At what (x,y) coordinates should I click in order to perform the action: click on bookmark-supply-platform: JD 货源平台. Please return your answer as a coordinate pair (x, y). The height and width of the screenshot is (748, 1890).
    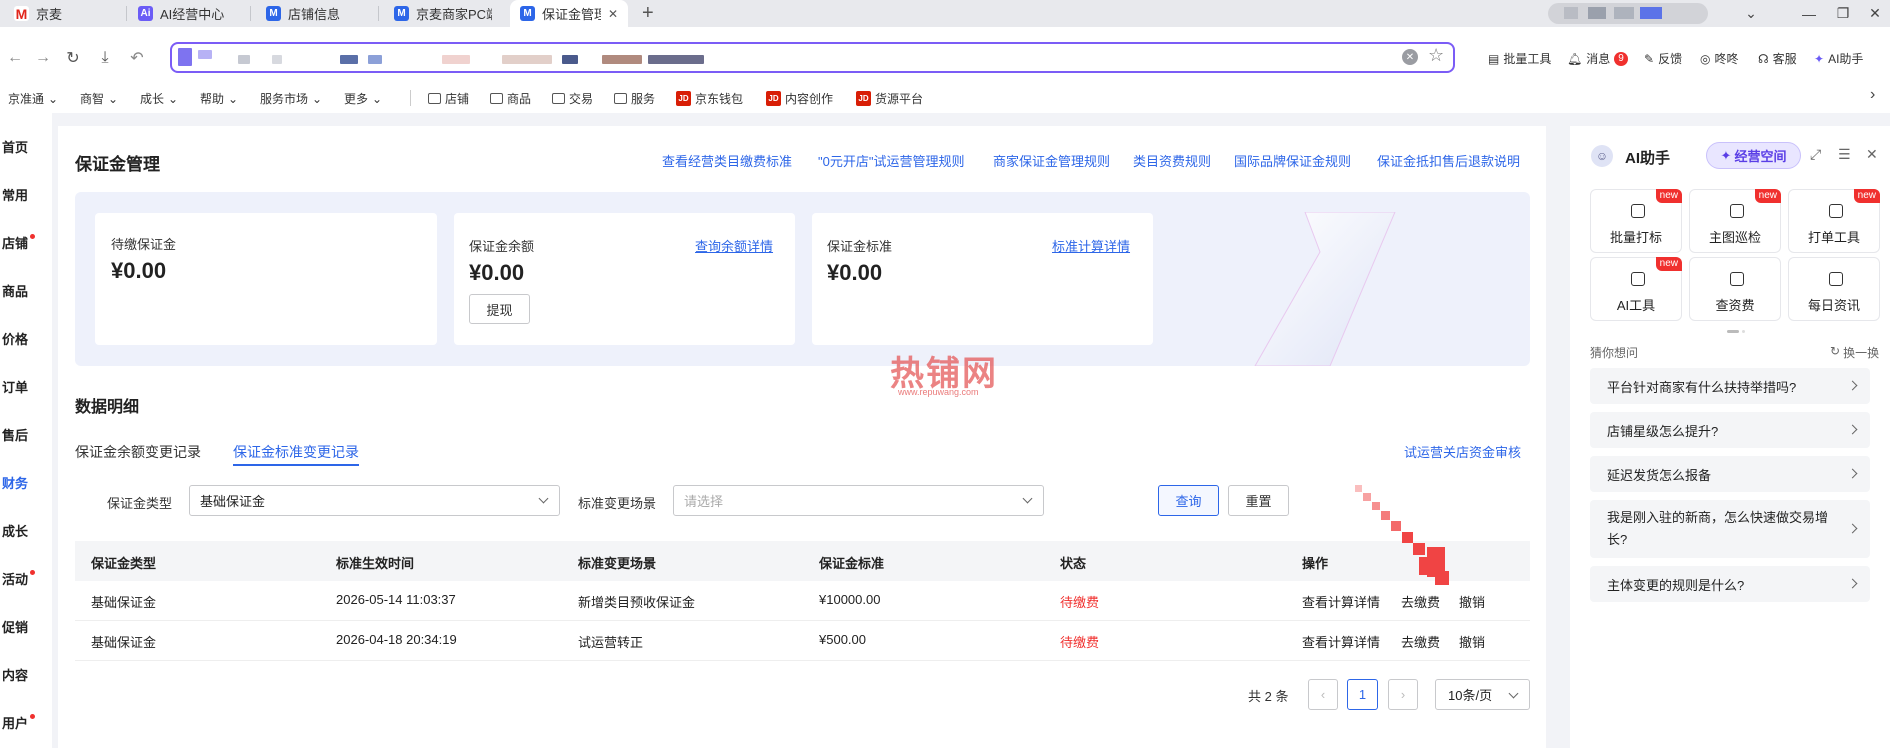
    Looking at the image, I should click on (889, 98).